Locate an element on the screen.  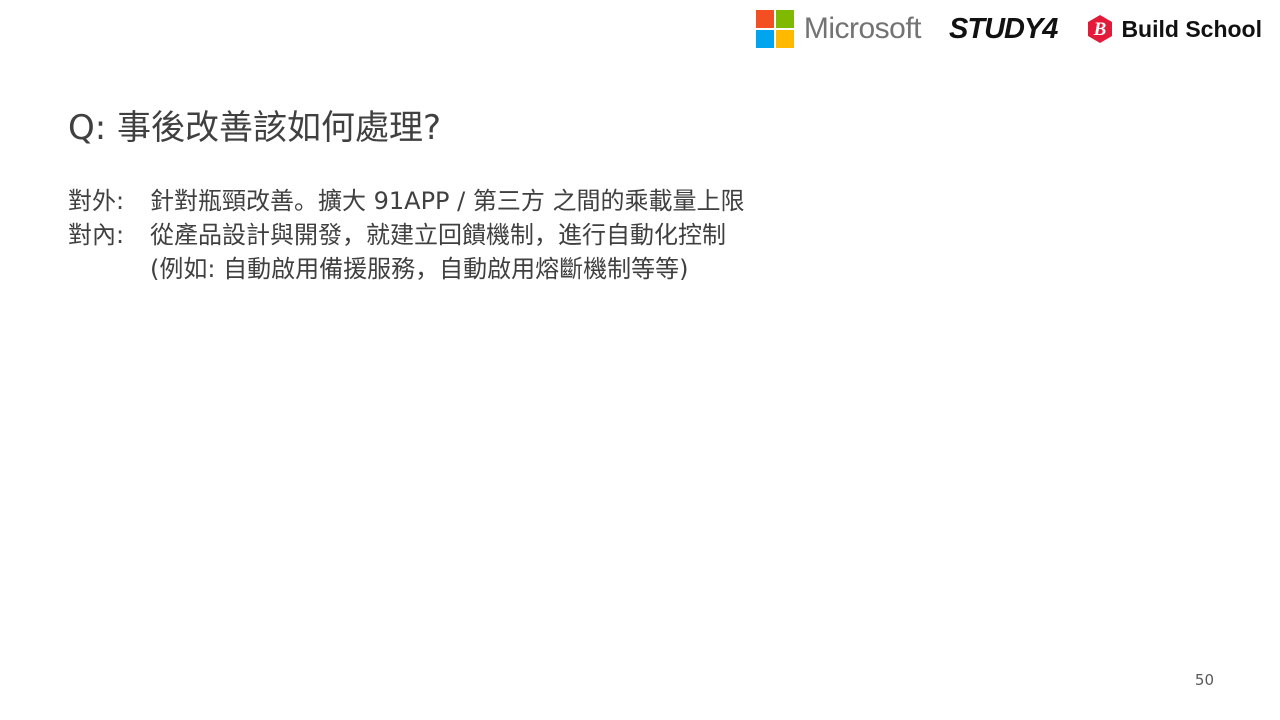
ms-square-red is located at coordinates (764, 19).